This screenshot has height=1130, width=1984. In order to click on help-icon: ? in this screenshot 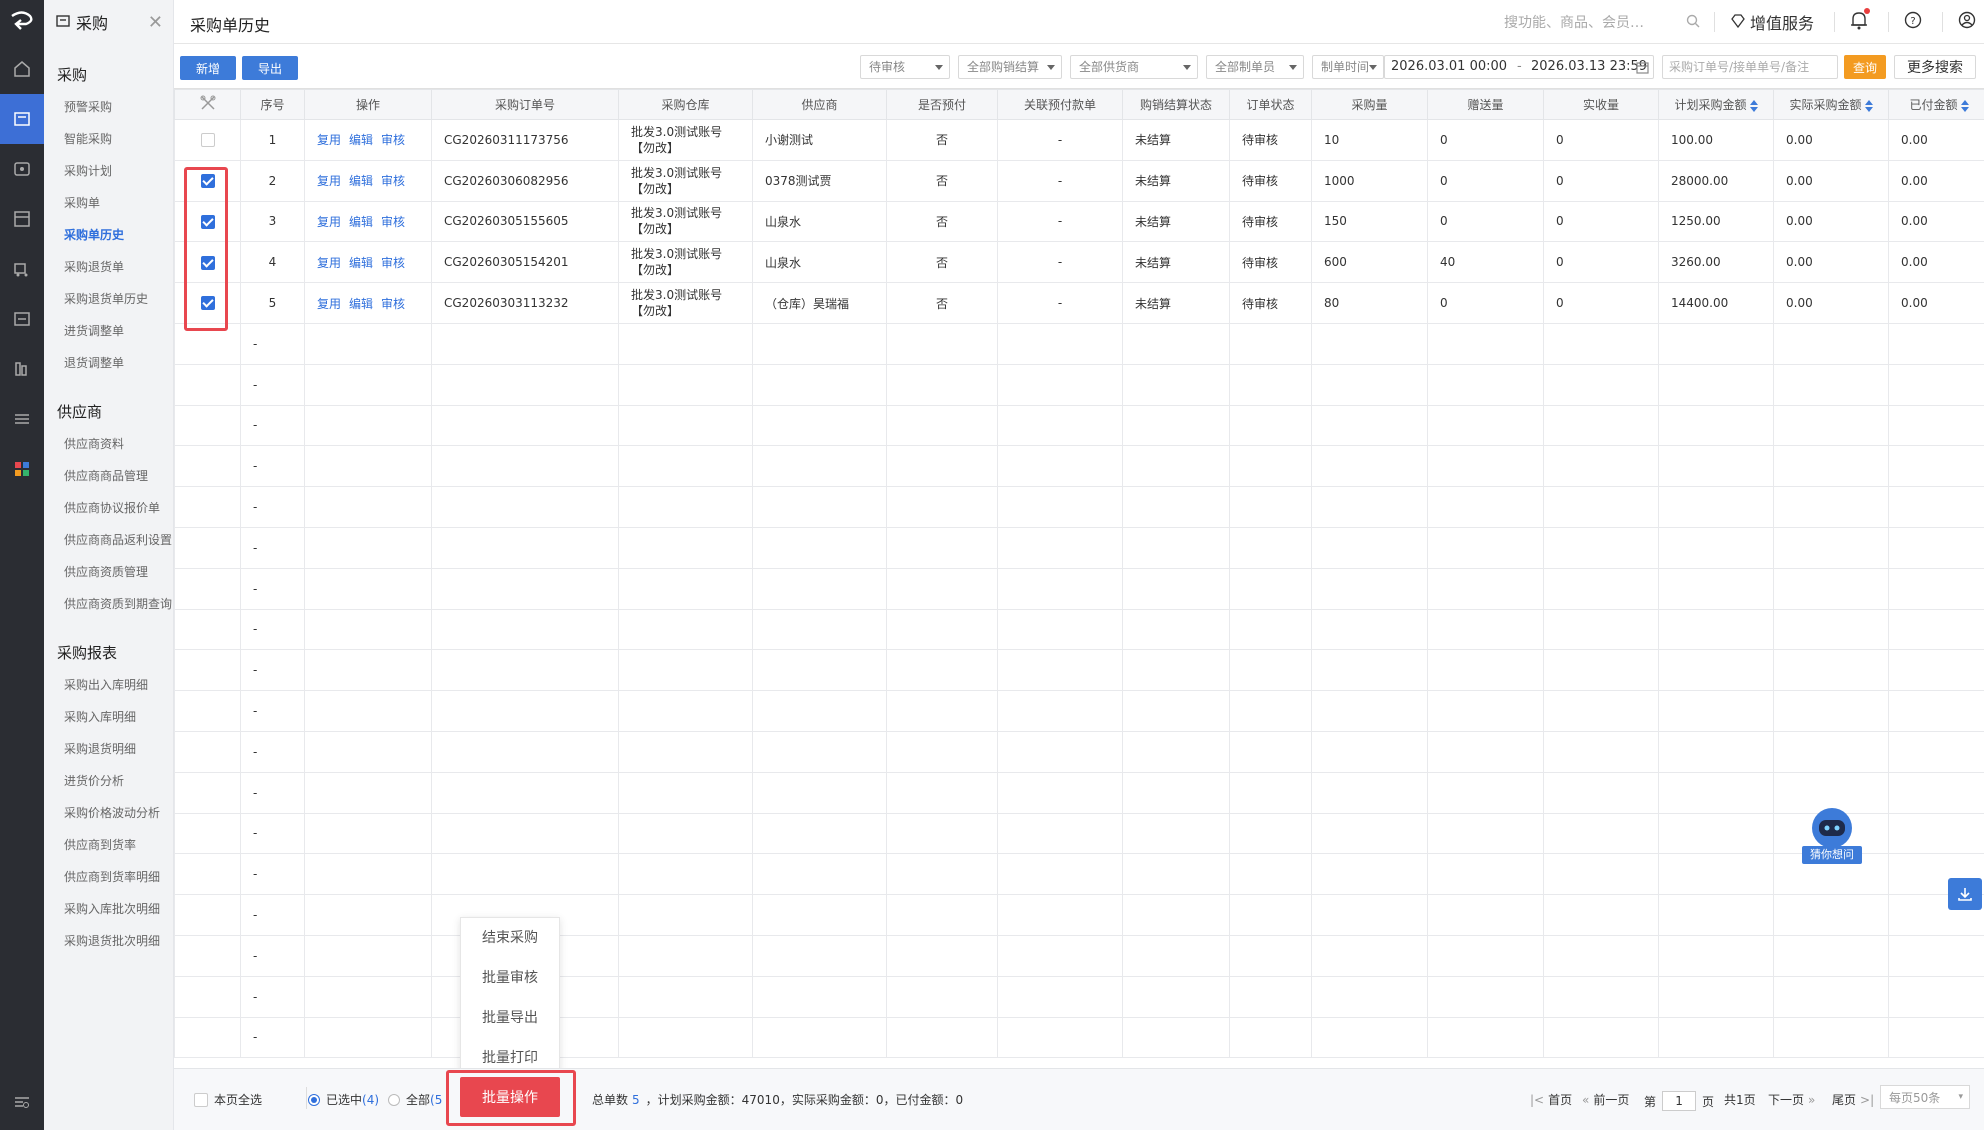, I will do `click(1913, 21)`.